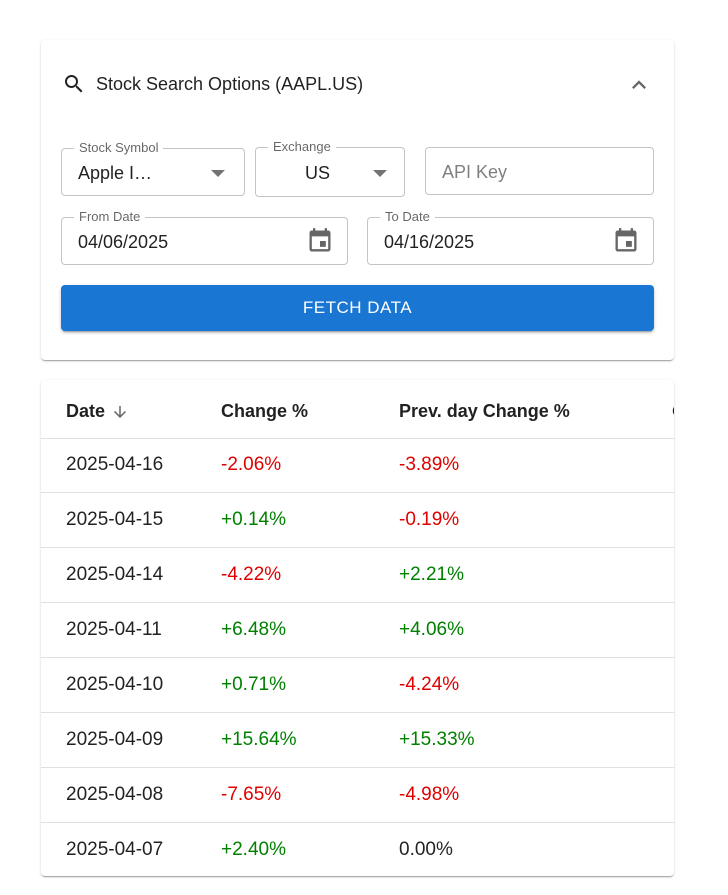 Image resolution: width=728 pixels, height=895 pixels. What do you see at coordinates (539, 171) in the screenshot?
I see `api-key-input: API Key` at bounding box center [539, 171].